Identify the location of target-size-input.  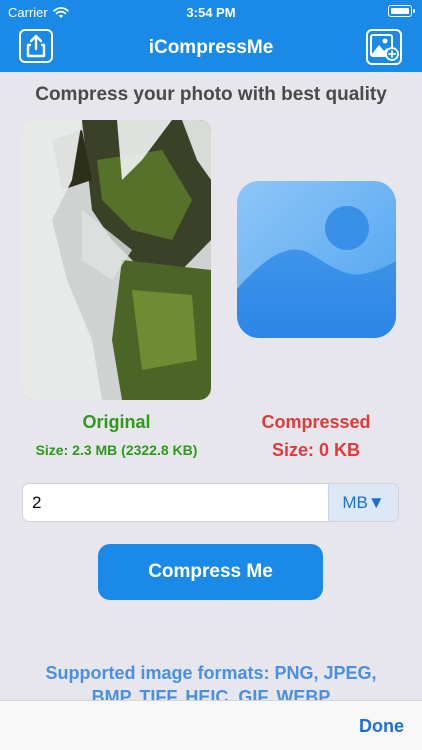
(176, 502).